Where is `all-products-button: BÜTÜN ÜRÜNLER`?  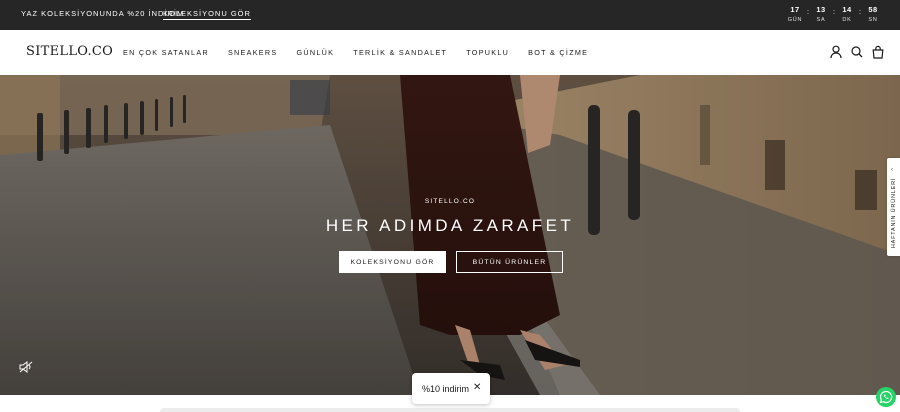 all-products-button: BÜTÜN ÜRÜNLER is located at coordinates (509, 262).